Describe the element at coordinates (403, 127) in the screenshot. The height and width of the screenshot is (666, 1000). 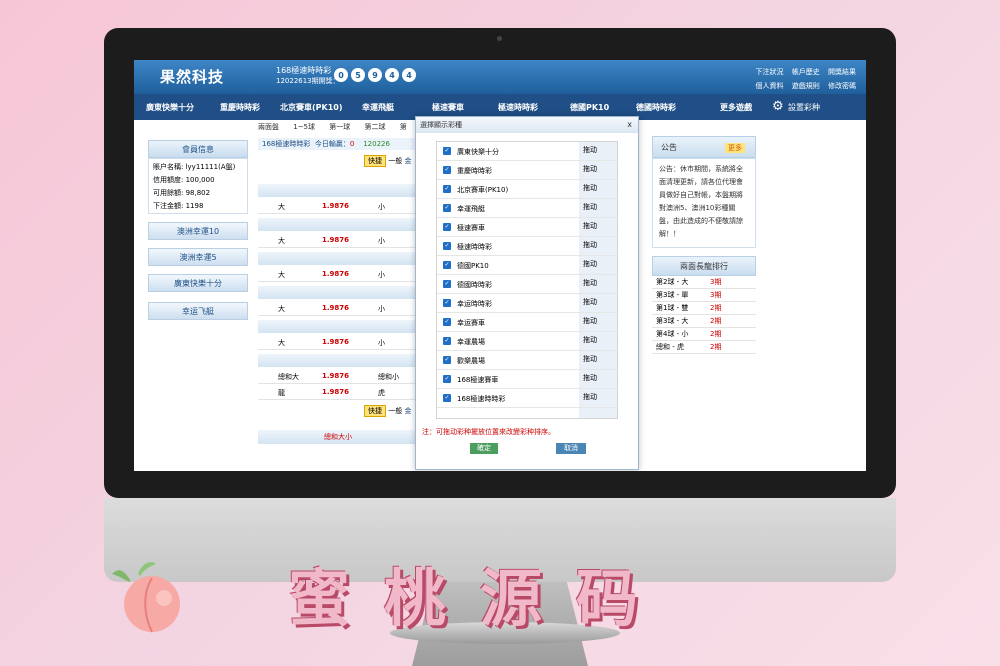
I see `tab: 第` at that location.